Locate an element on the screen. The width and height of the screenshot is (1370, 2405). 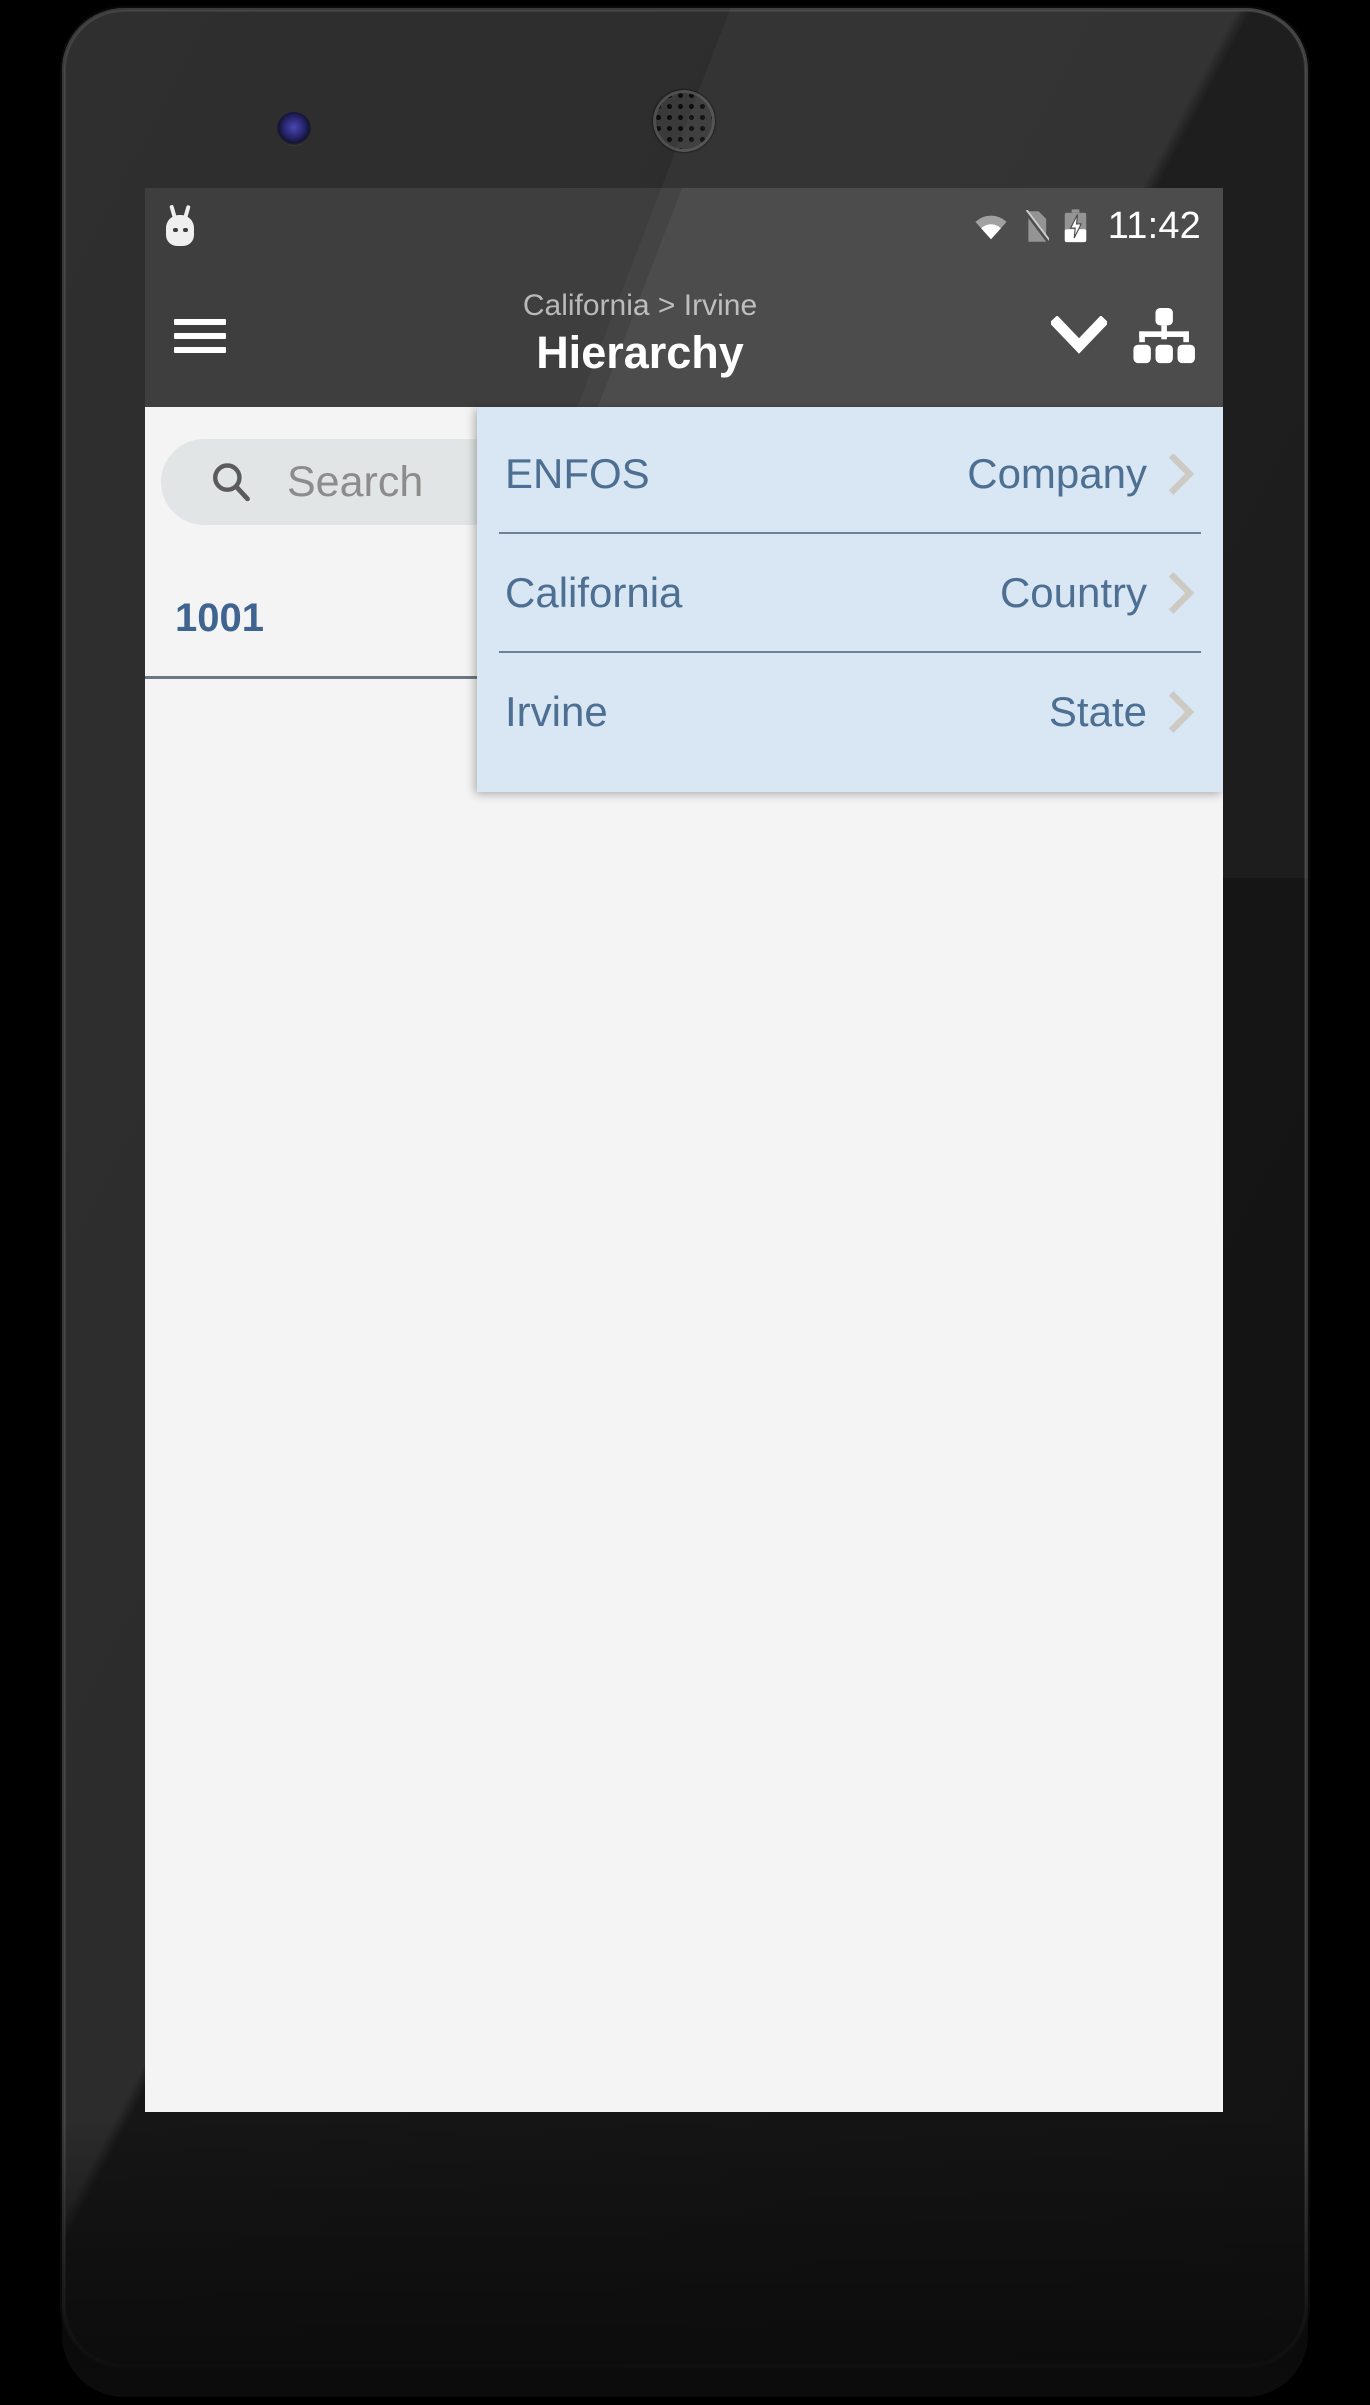
chevron-down-icon is located at coordinates (1079, 335).